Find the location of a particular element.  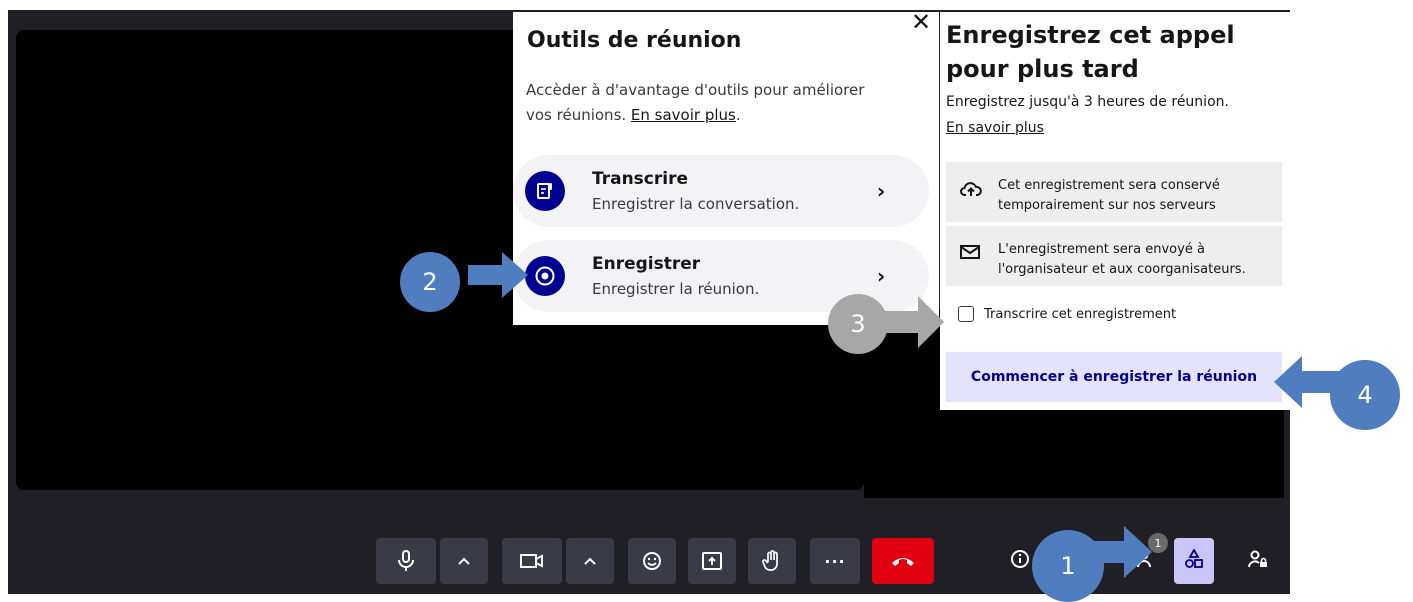

callout-2: 2 is located at coordinates (430, 282).